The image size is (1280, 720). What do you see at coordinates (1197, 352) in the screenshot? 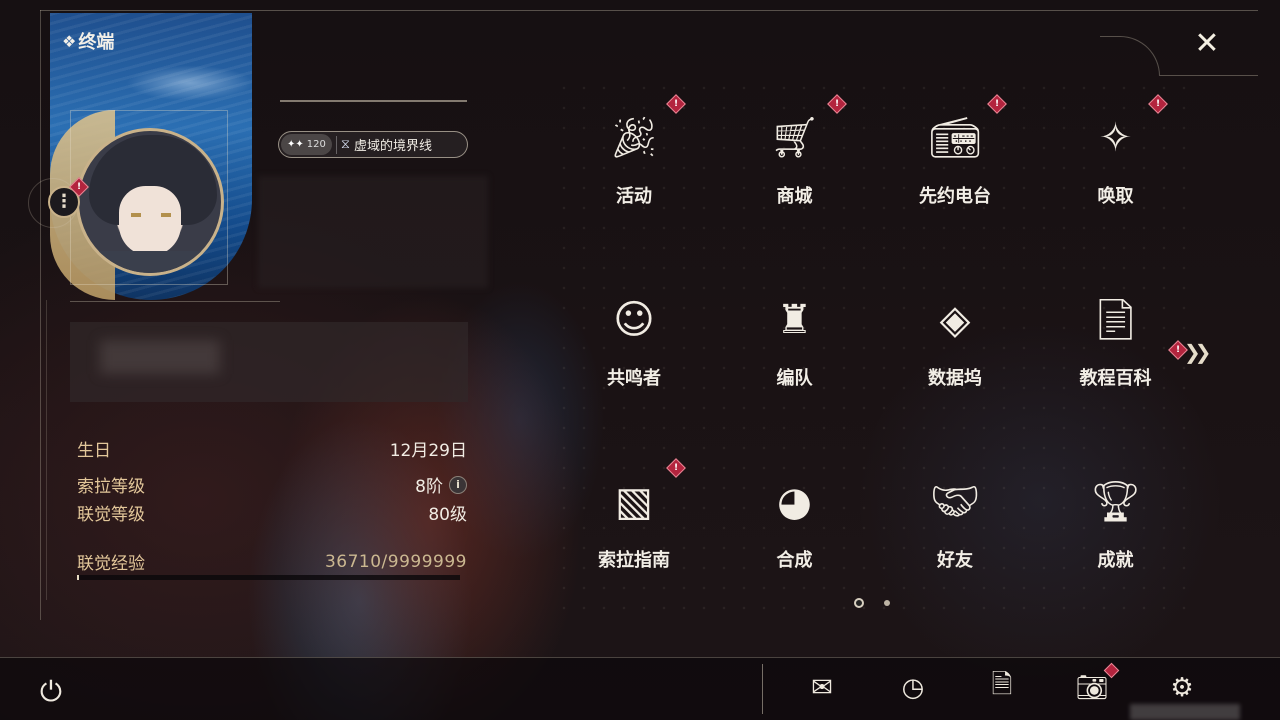
I see `next-page-icon: ❯❯` at bounding box center [1197, 352].